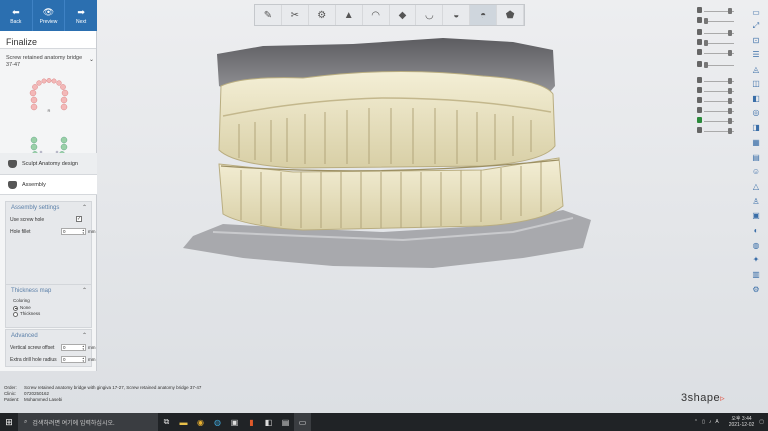 The image size is (768, 431). Describe the element at coordinates (81, 15) in the screenshot. I see `next-button: ➡ Next` at that location.